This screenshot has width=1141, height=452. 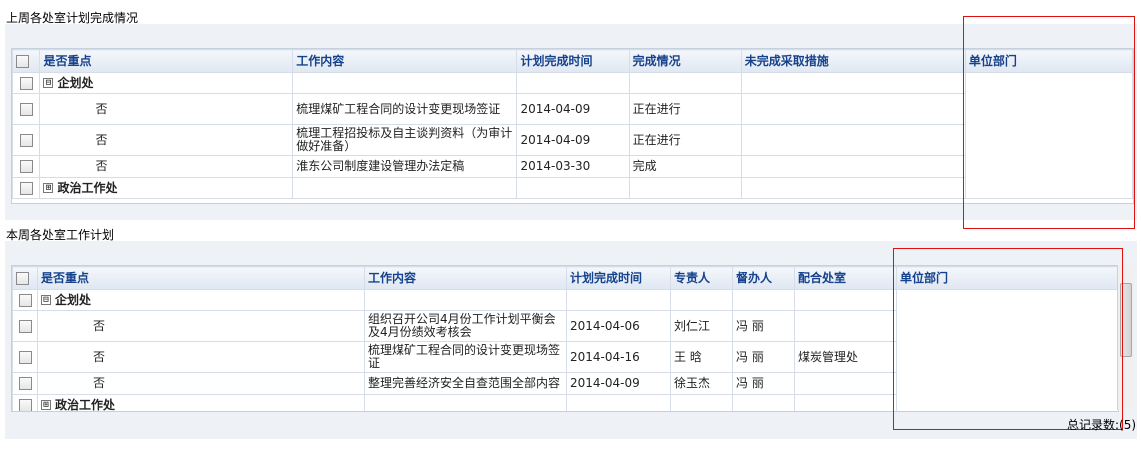 I want to click on content-cell: 梳理工程招投标及自主谈判资料（为审计做好准备）, so click(x=405, y=140).